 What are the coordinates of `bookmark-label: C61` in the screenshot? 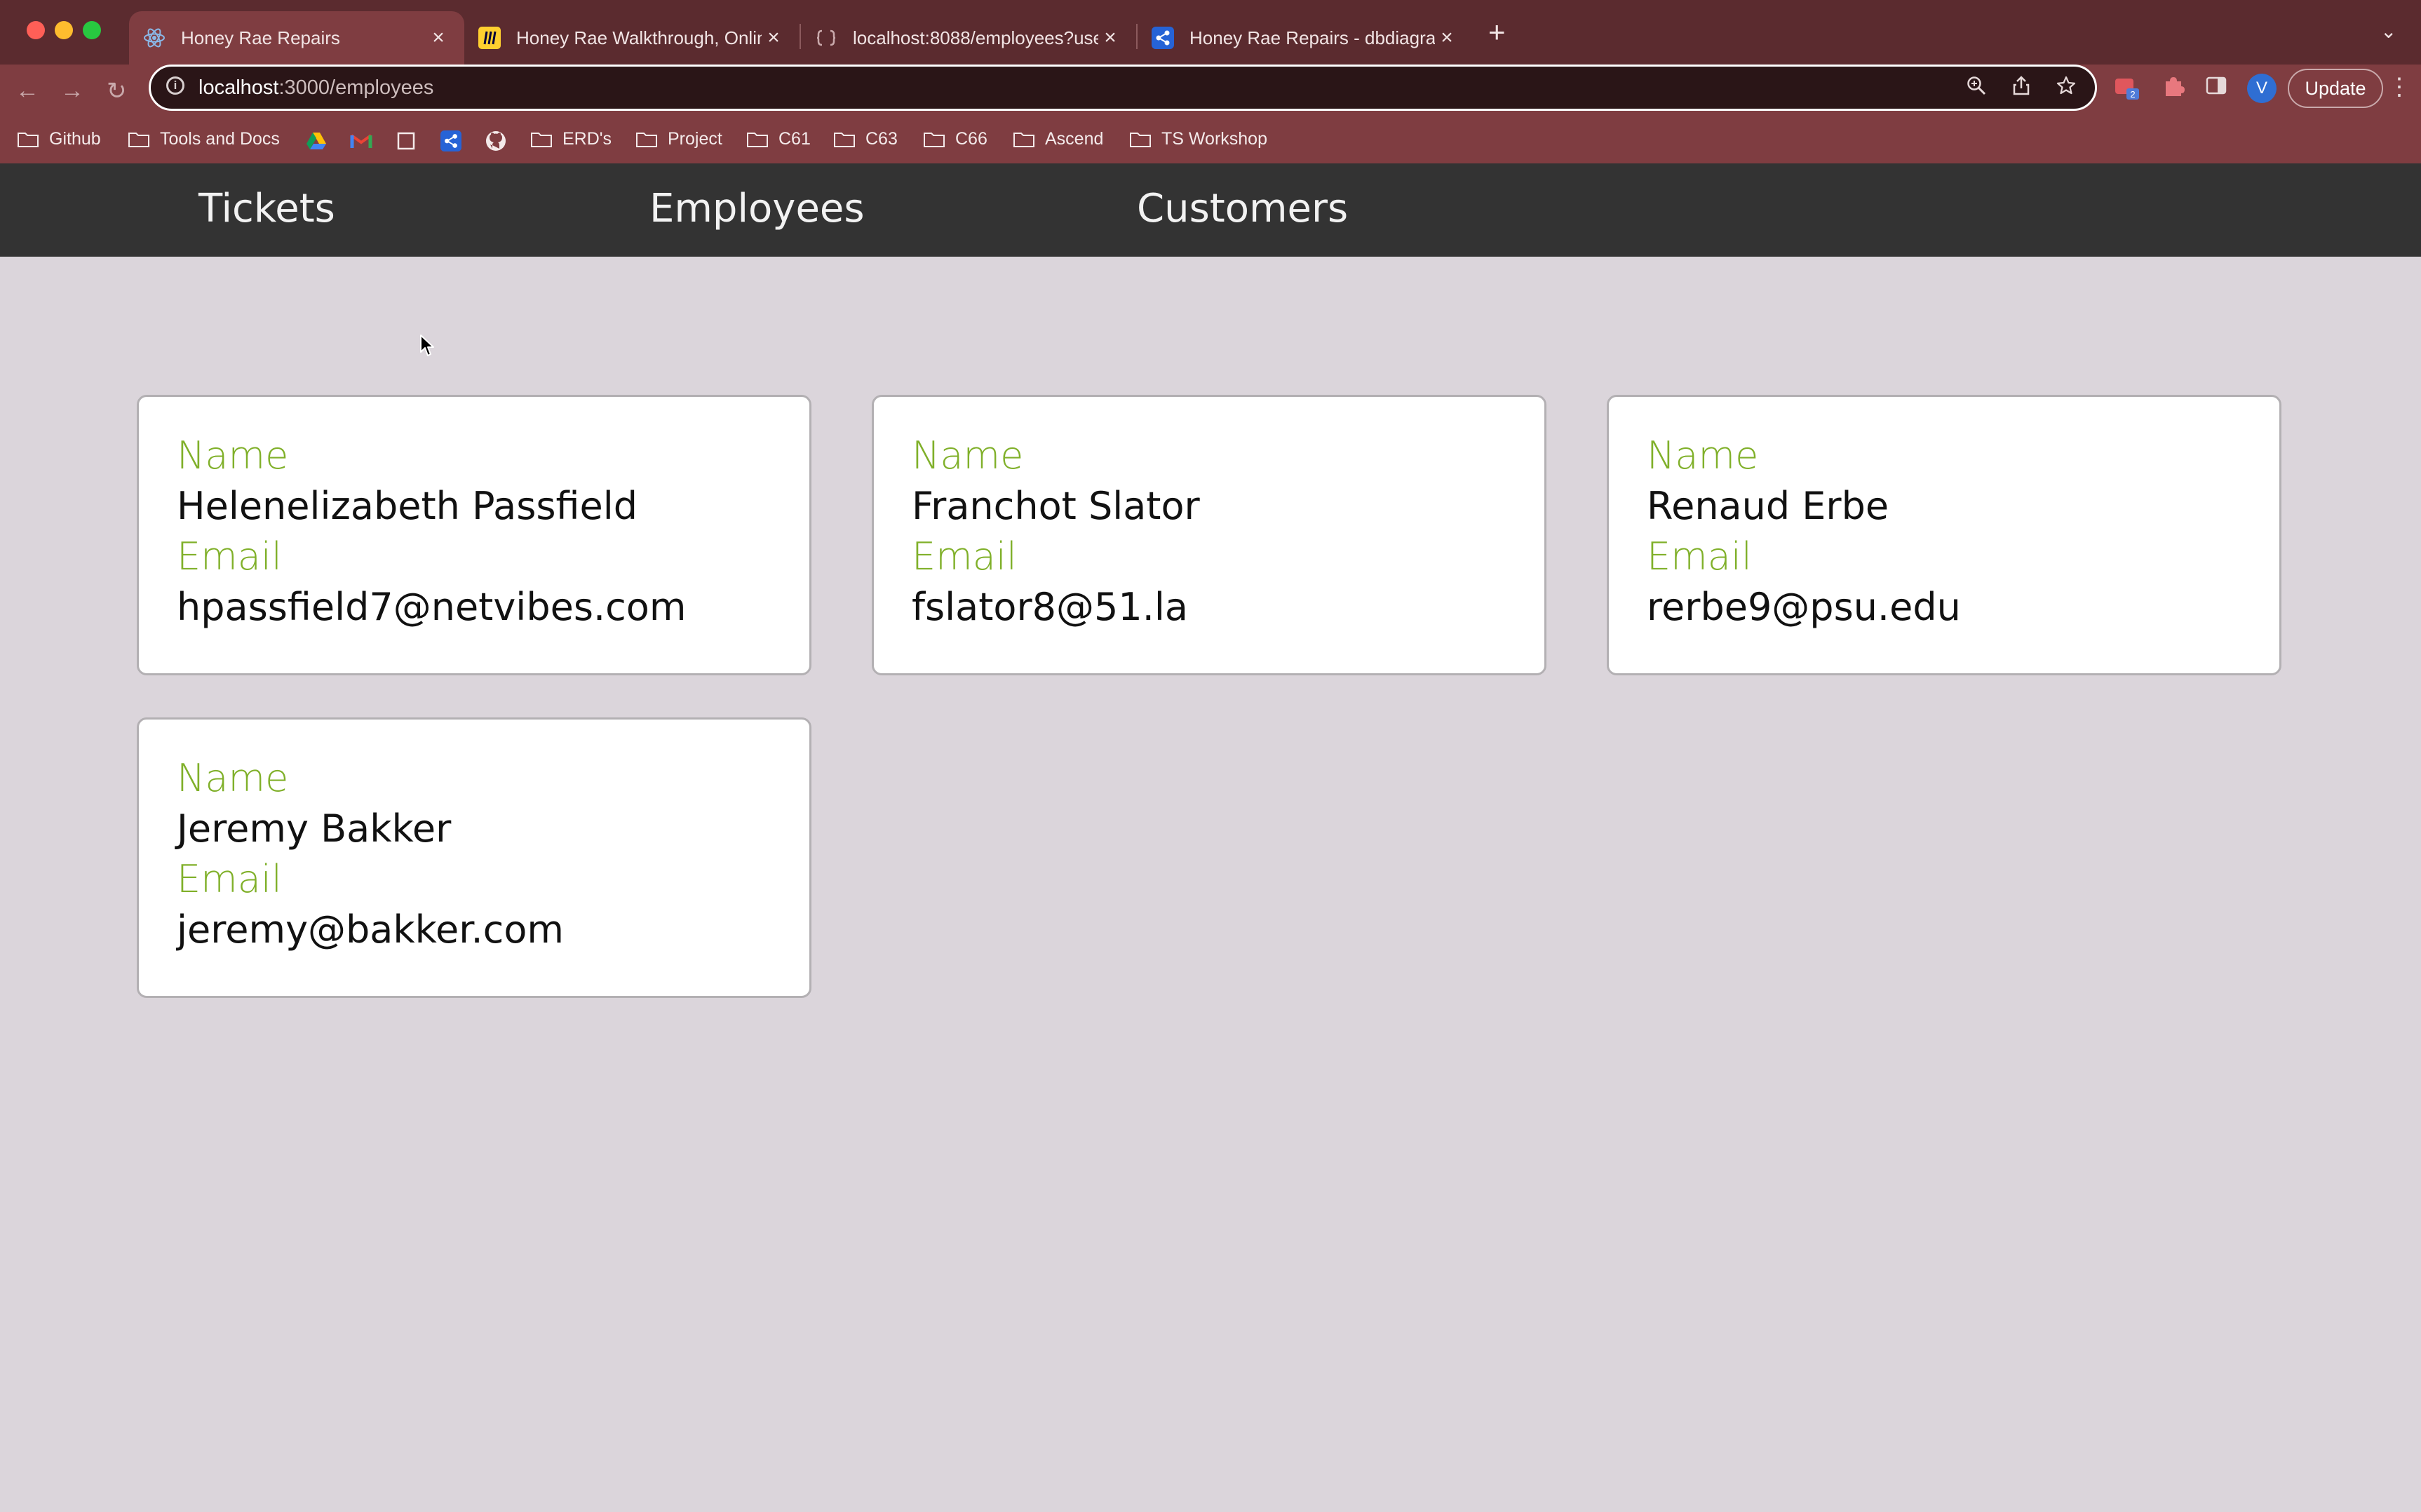 It's located at (794, 139).